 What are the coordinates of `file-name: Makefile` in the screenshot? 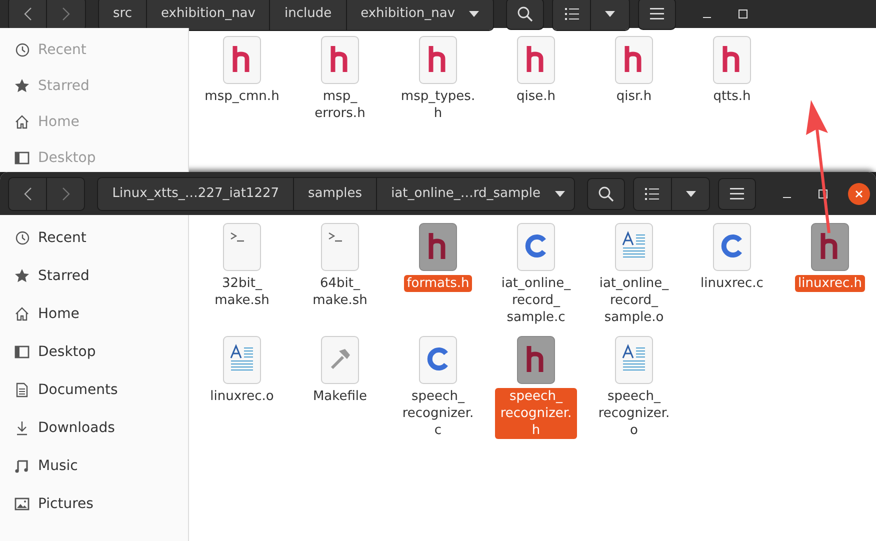 It's located at (340, 396).